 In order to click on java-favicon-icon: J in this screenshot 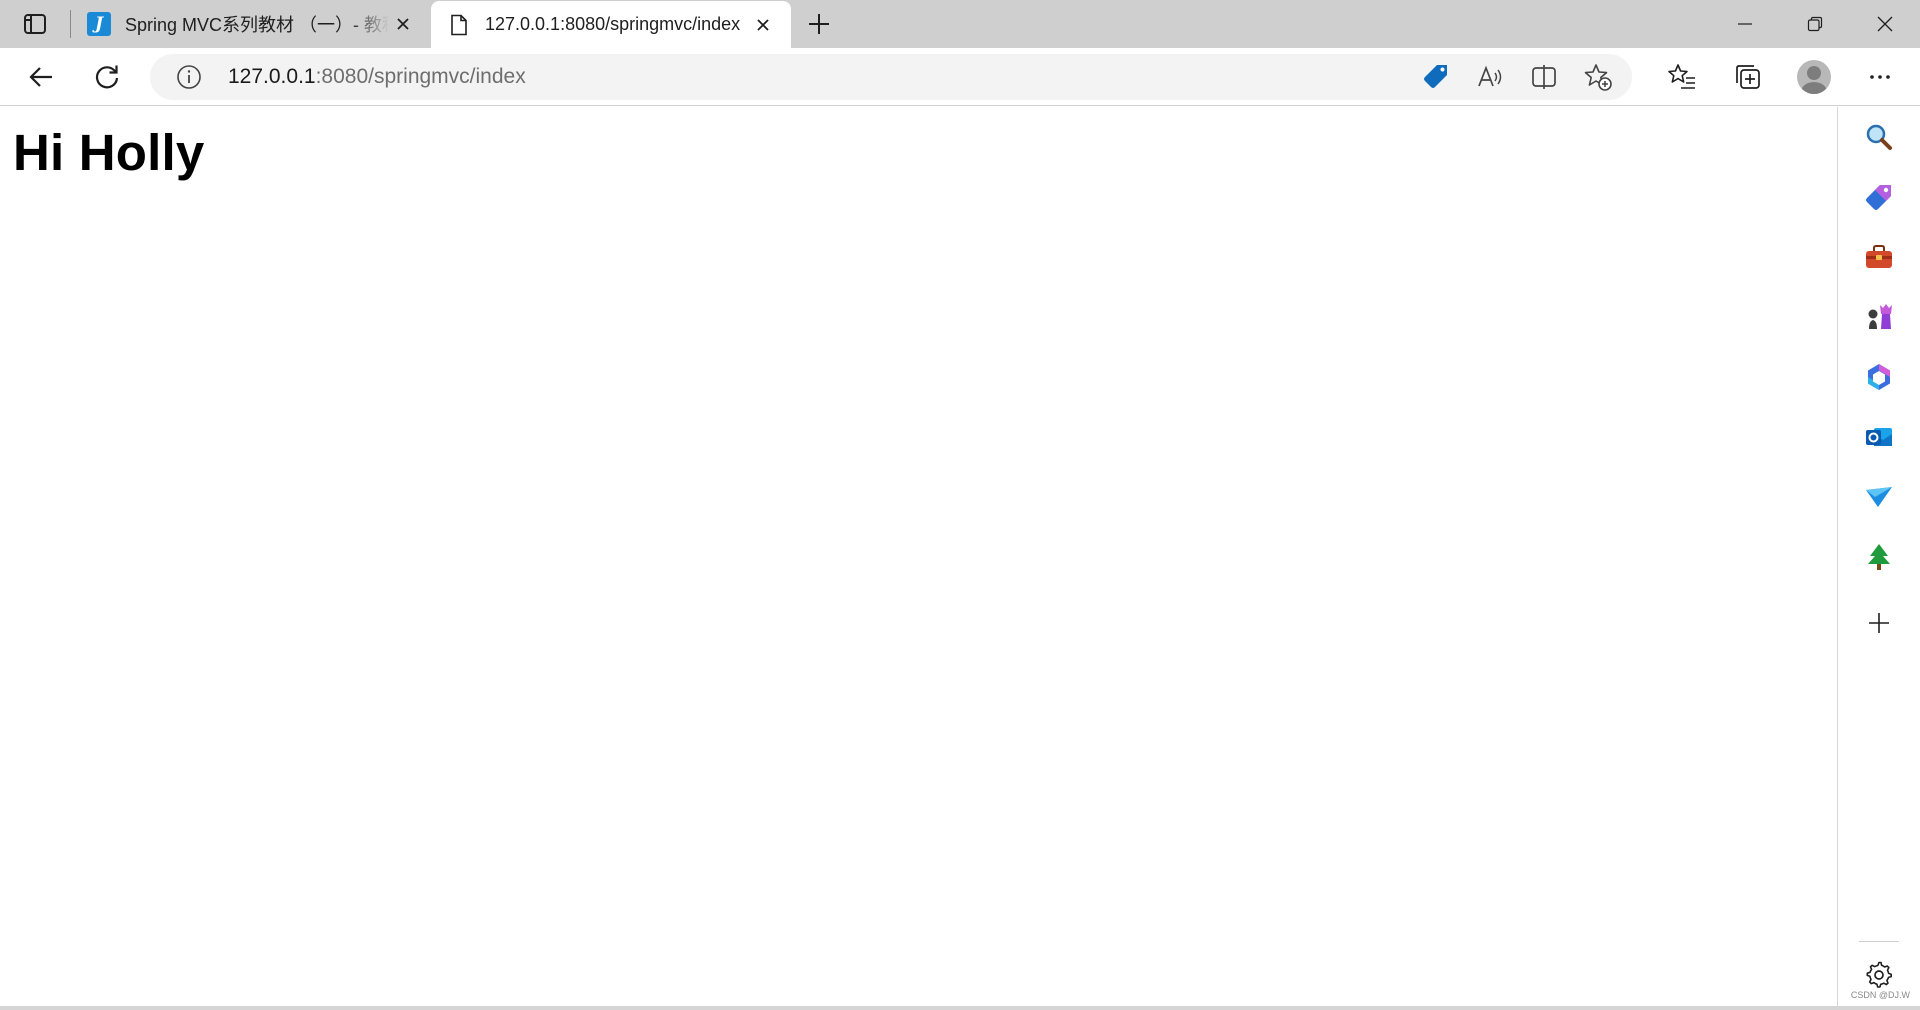, I will do `click(99, 24)`.